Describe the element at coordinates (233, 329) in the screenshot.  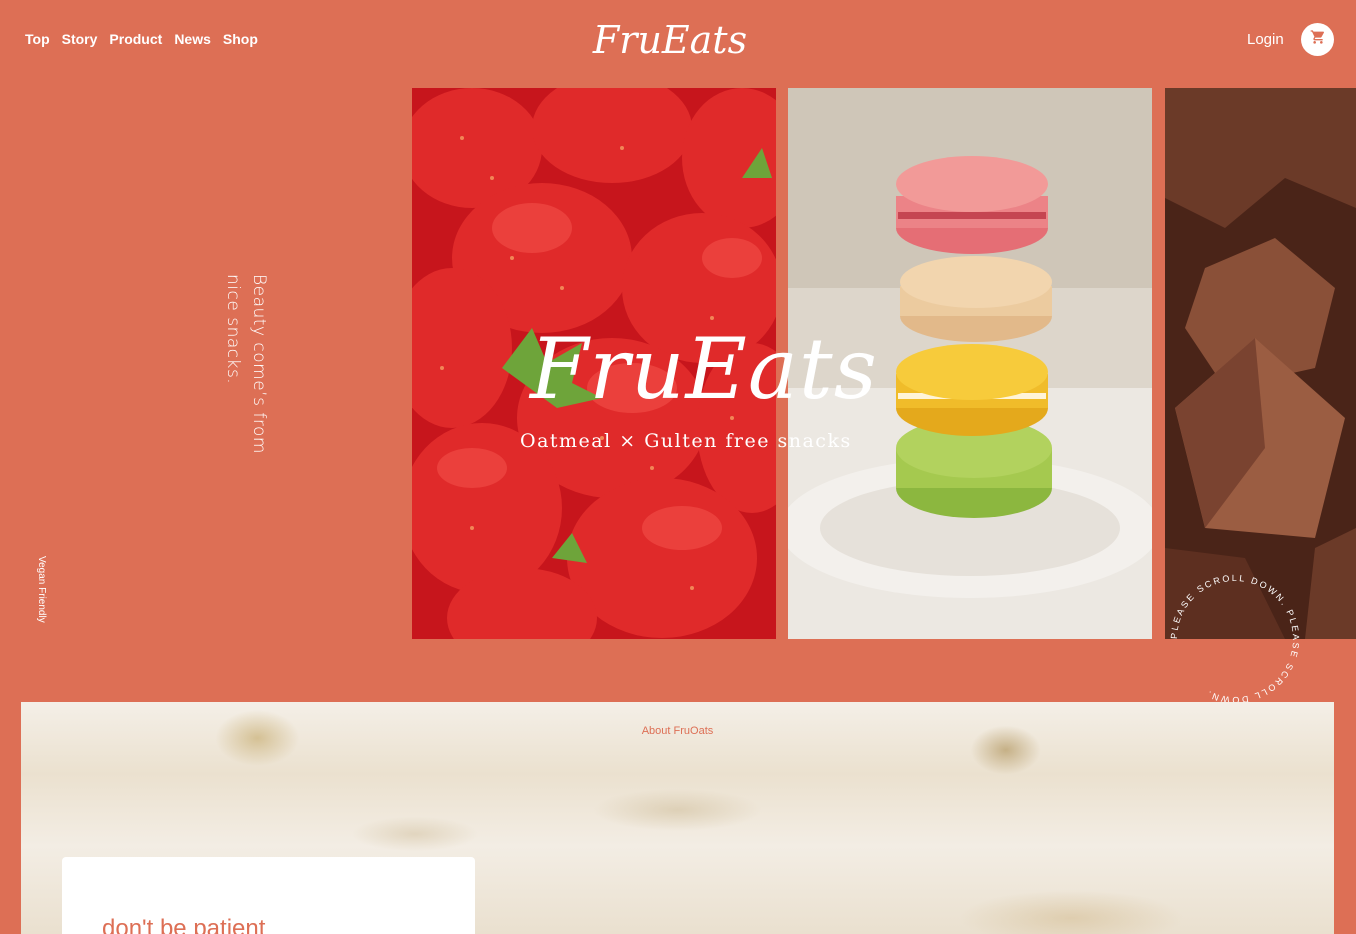
I see `tagline-line-2: nice snacks.` at that location.